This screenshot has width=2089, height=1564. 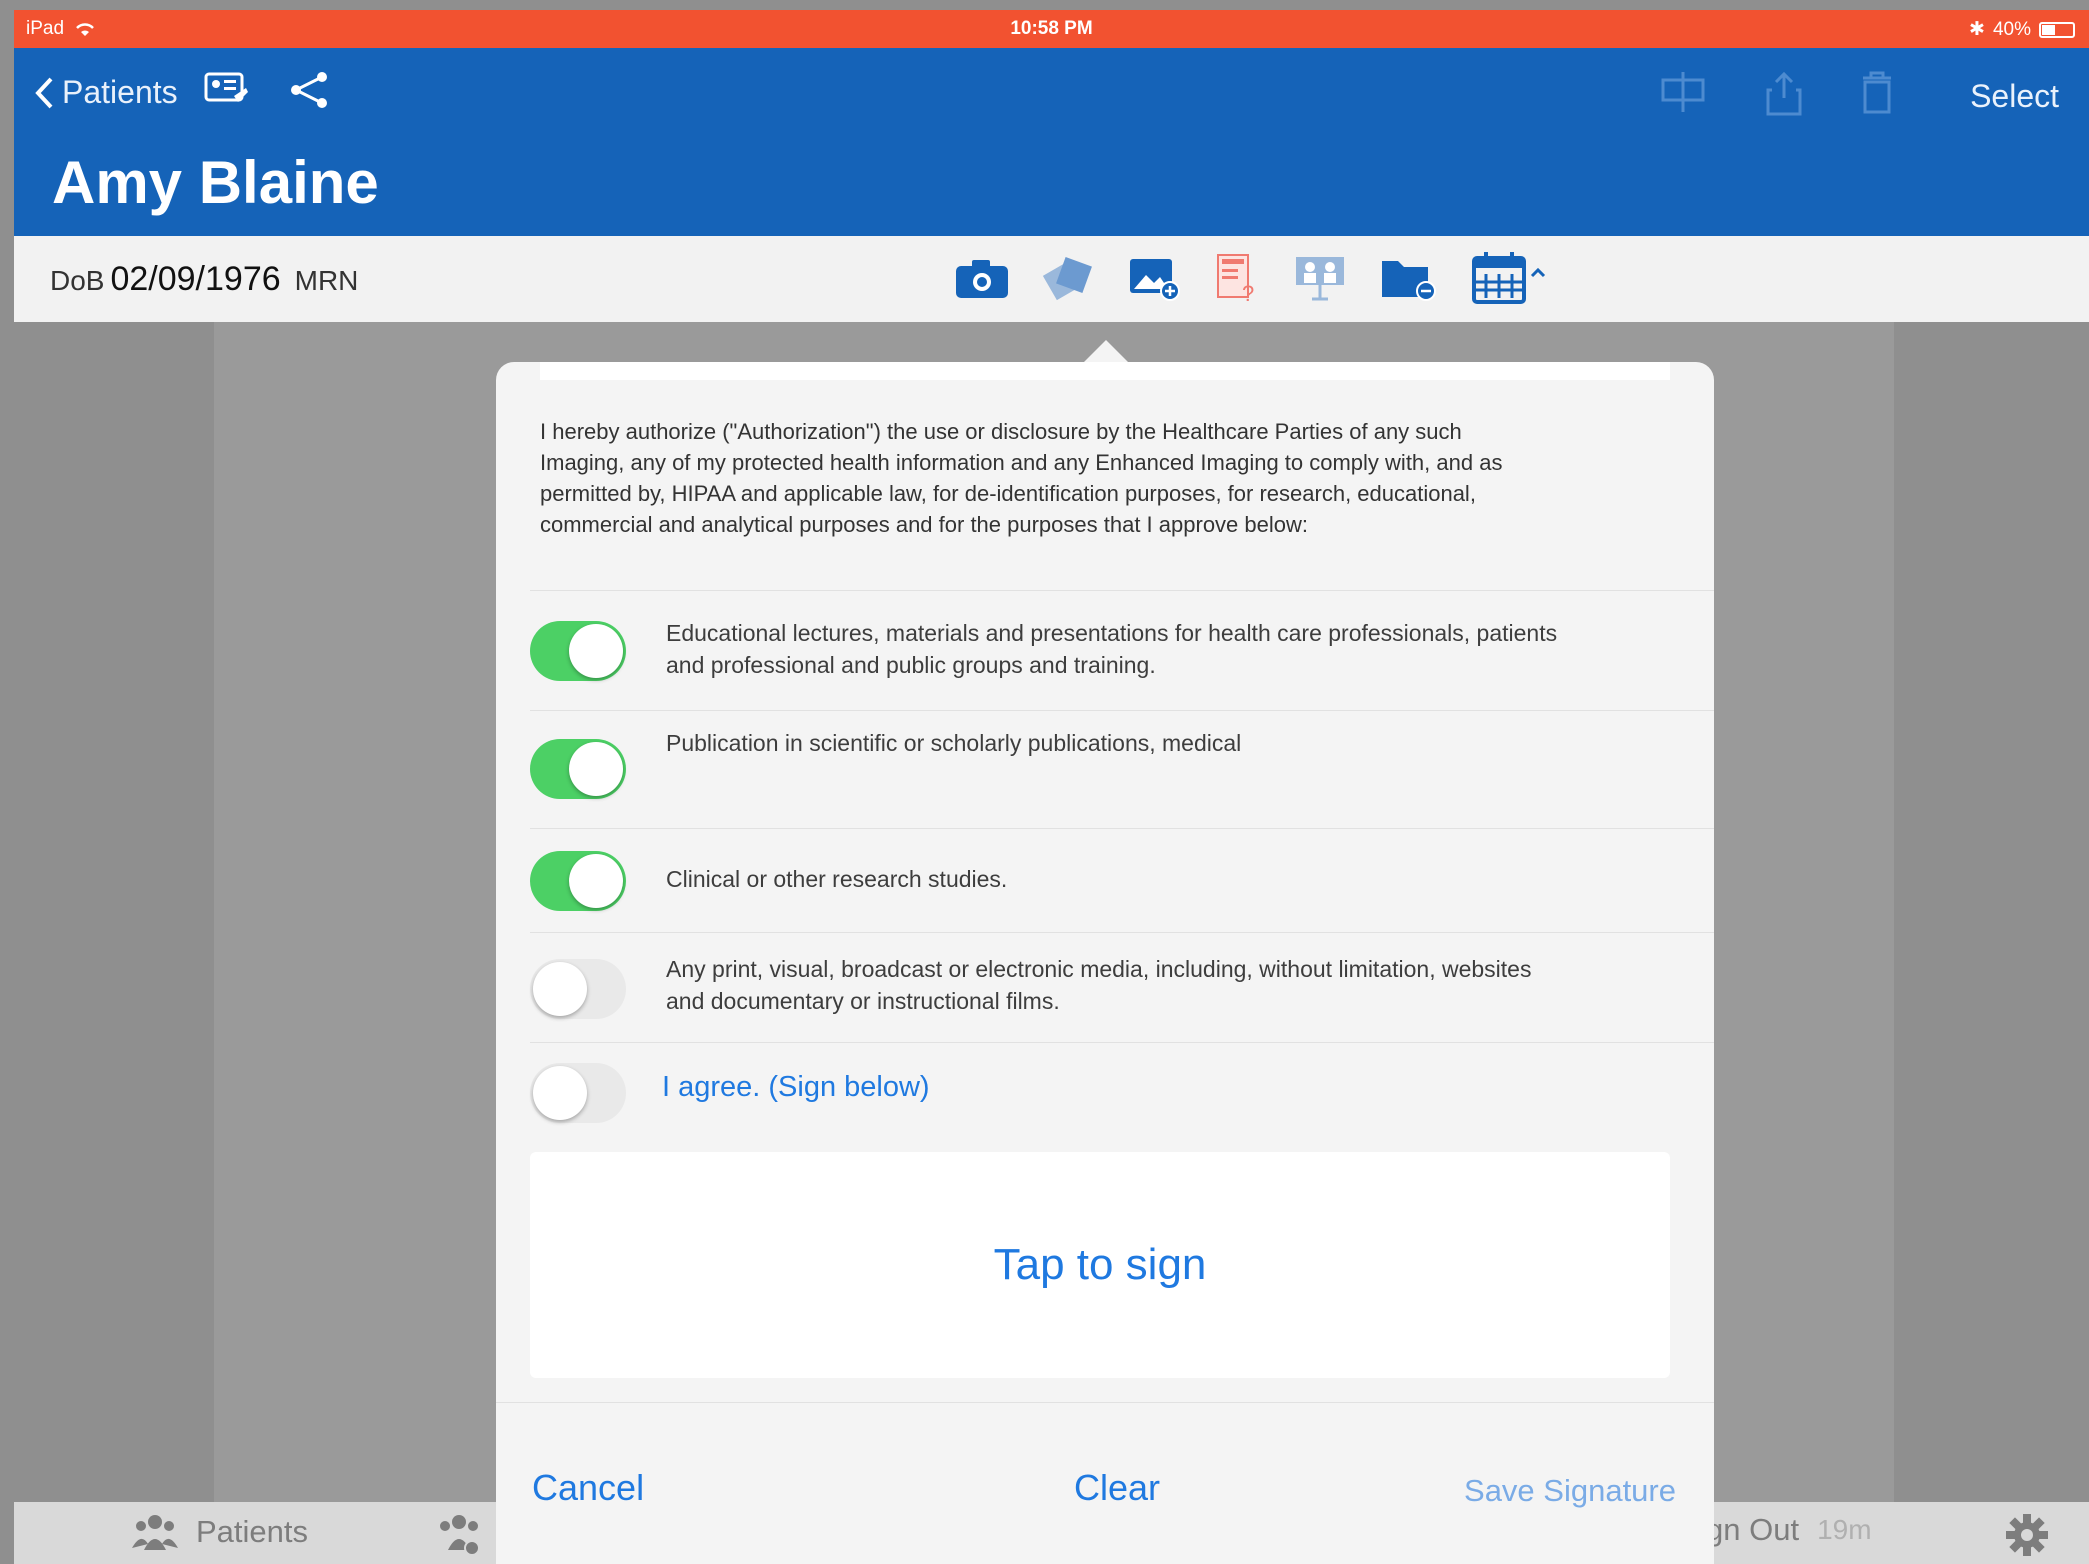 I want to click on back-button: Patients, so click(x=106, y=92).